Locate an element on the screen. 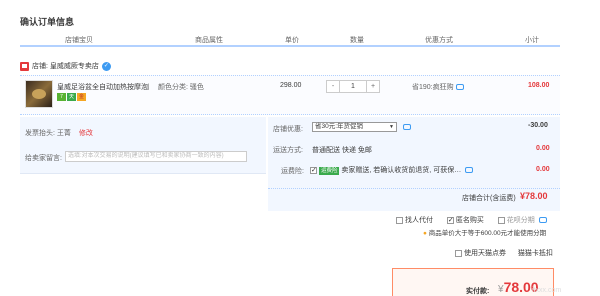  payment-options-row: 找人代付 匿名购买 花呗分期 is located at coordinates (471, 220).